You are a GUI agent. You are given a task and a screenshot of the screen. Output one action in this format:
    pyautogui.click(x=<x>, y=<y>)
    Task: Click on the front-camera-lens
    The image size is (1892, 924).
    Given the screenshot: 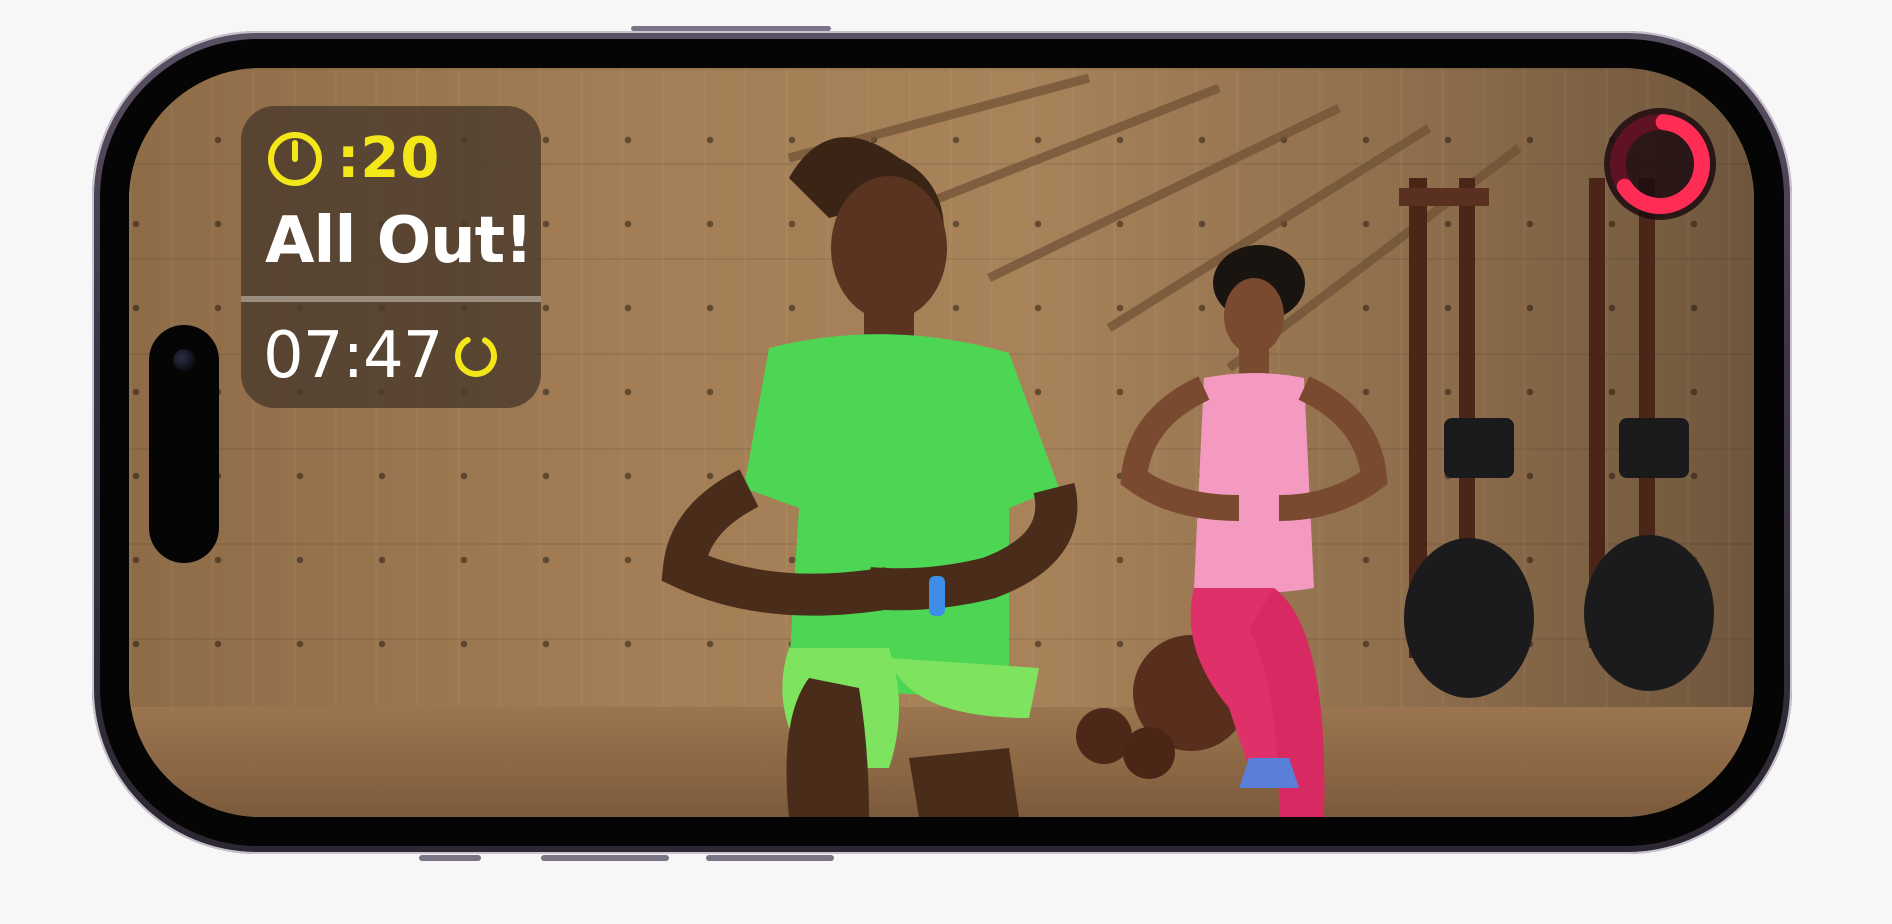 What is the action you would take?
    pyautogui.click(x=184, y=360)
    